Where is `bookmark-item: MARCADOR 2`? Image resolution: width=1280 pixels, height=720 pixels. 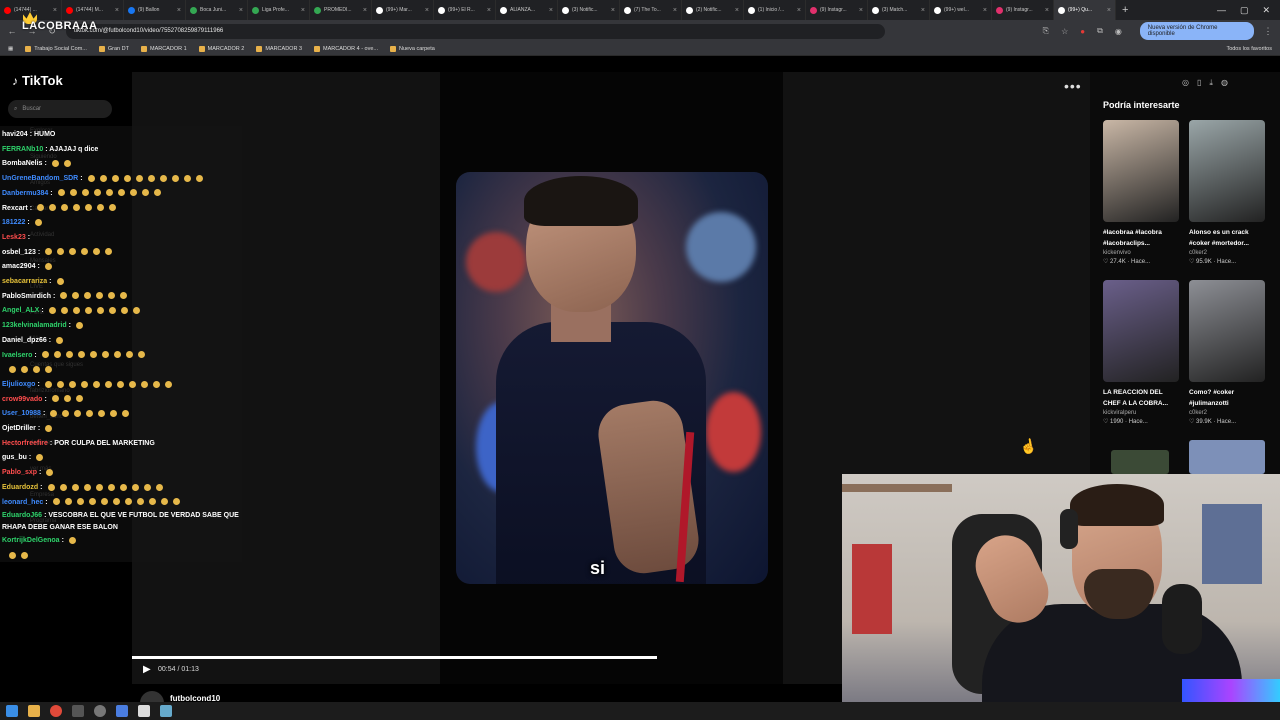 bookmark-item: MARCADOR 2 is located at coordinates (221, 48).